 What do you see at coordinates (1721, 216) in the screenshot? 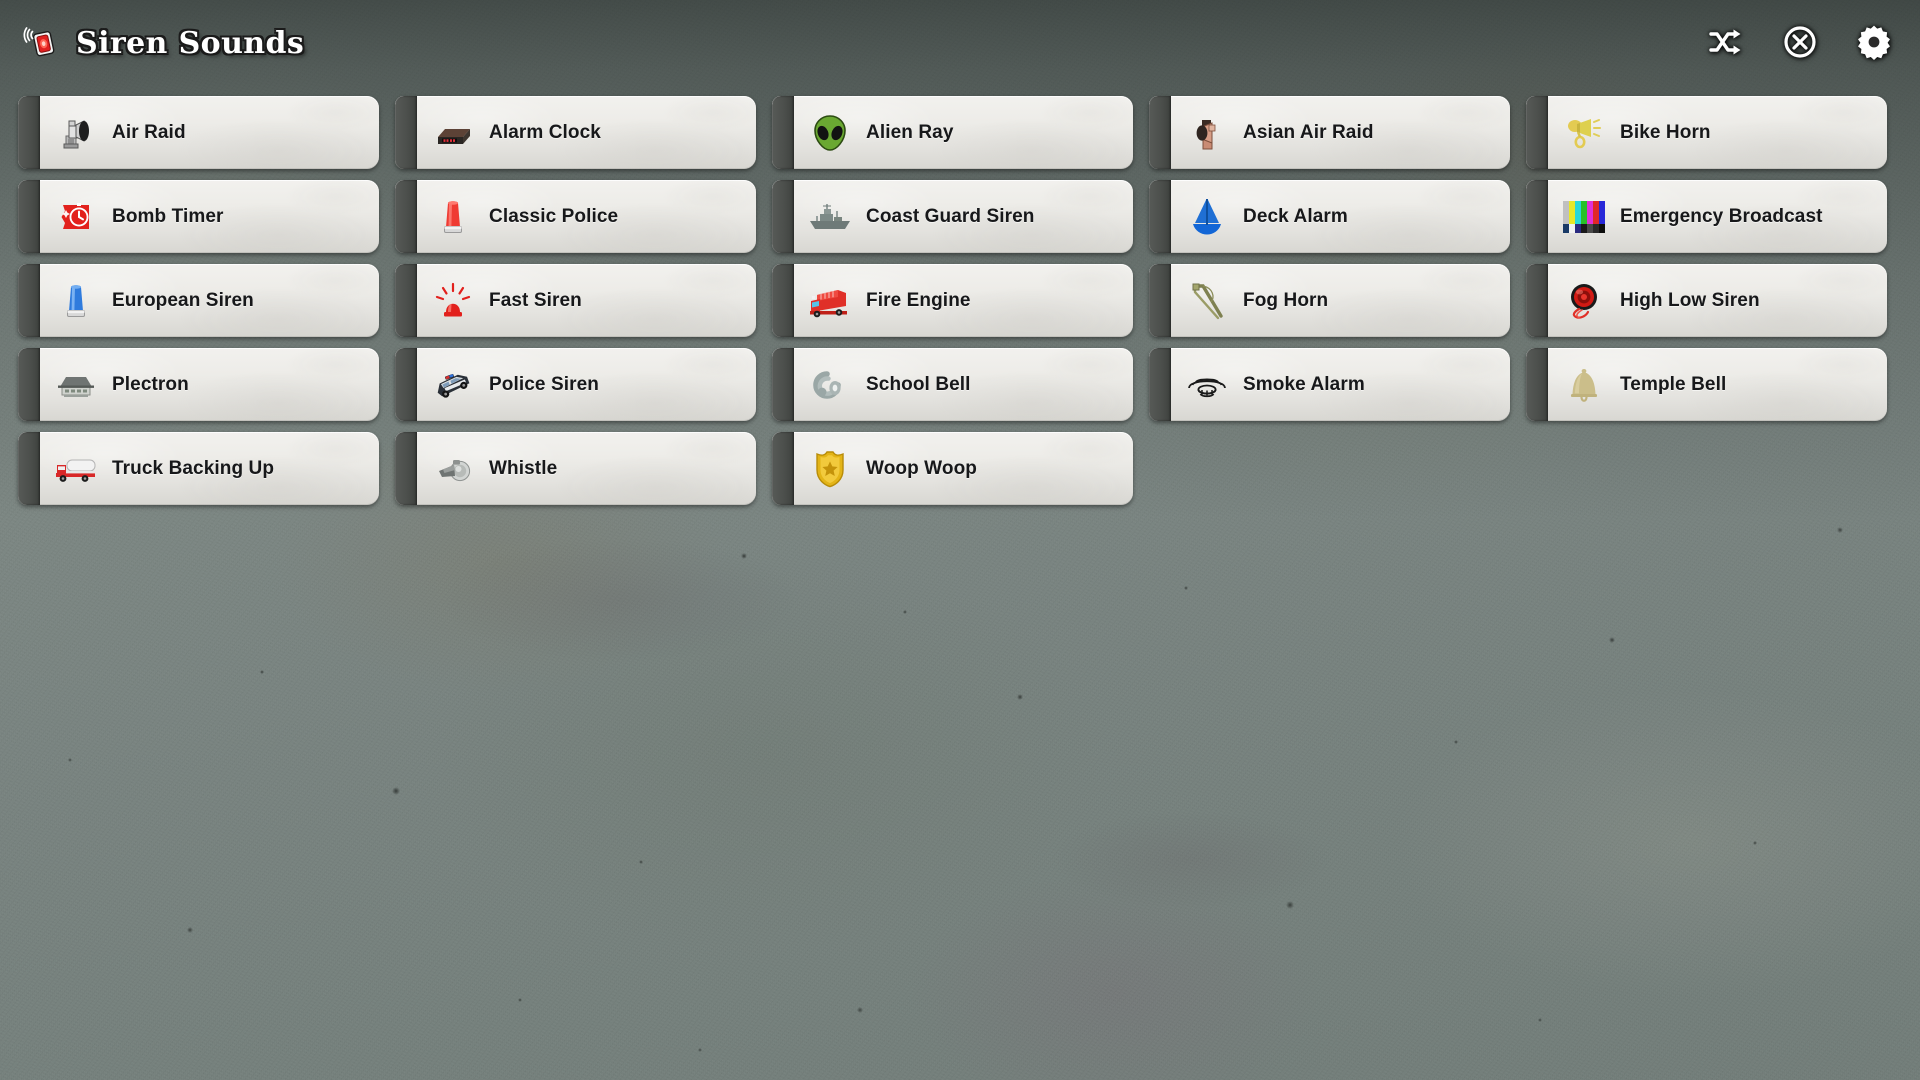
I see `sound-label: Emergency Broadcast` at bounding box center [1721, 216].